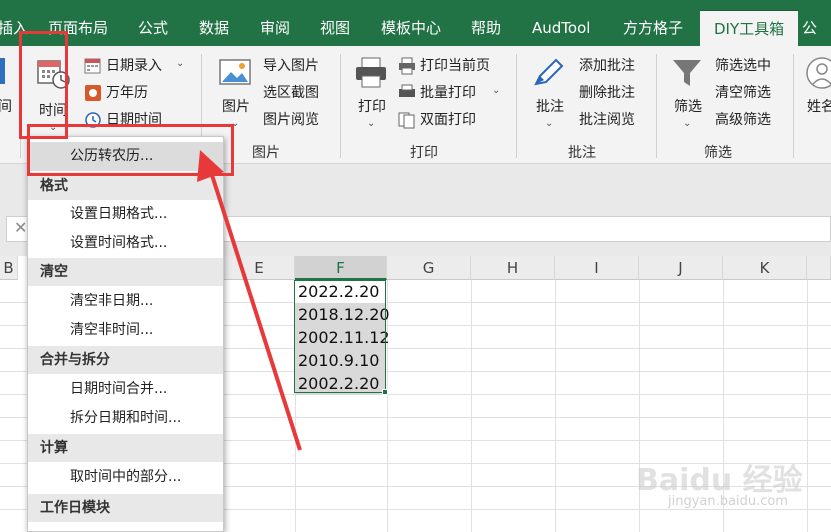 This screenshot has height=532, width=831. I want to click on delete-comment-button: 删除批注, so click(607, 94).